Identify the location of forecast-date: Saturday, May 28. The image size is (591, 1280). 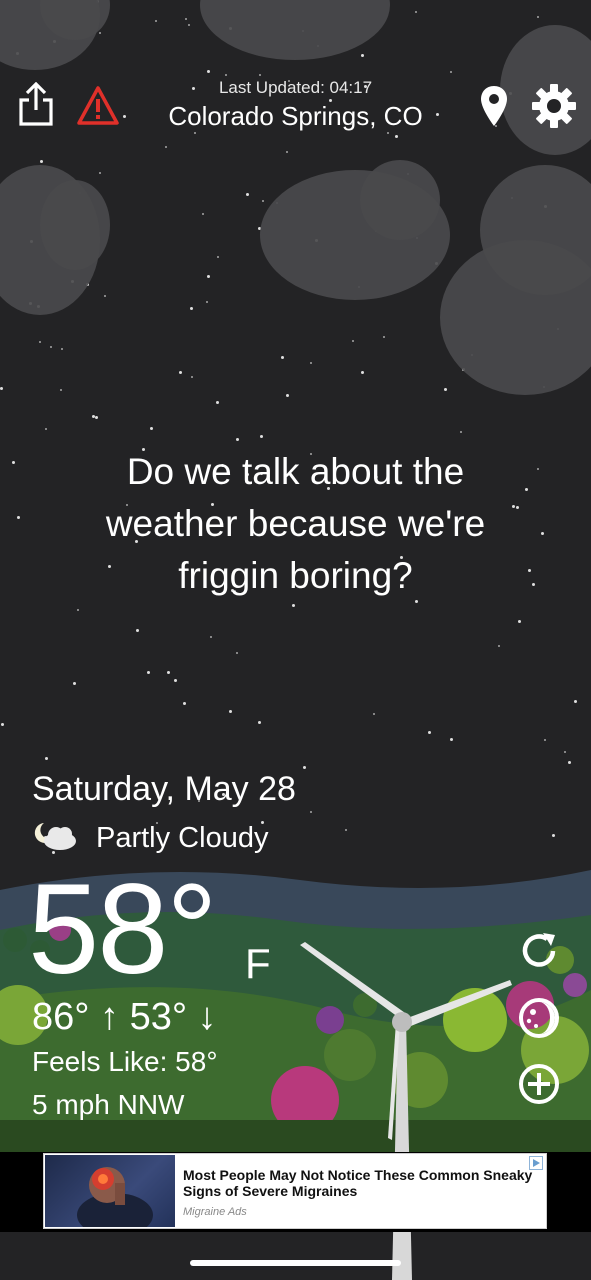
(164, 789).